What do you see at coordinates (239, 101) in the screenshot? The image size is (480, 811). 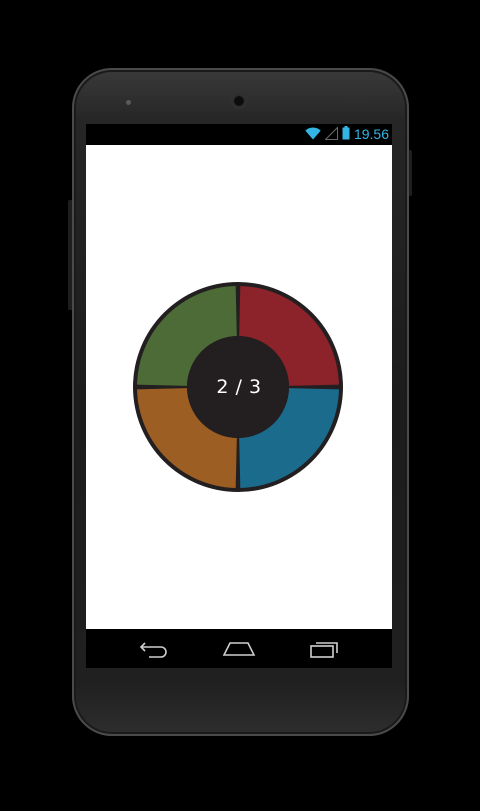 I see `front-camera-icon` at bounding box center [239, 101].